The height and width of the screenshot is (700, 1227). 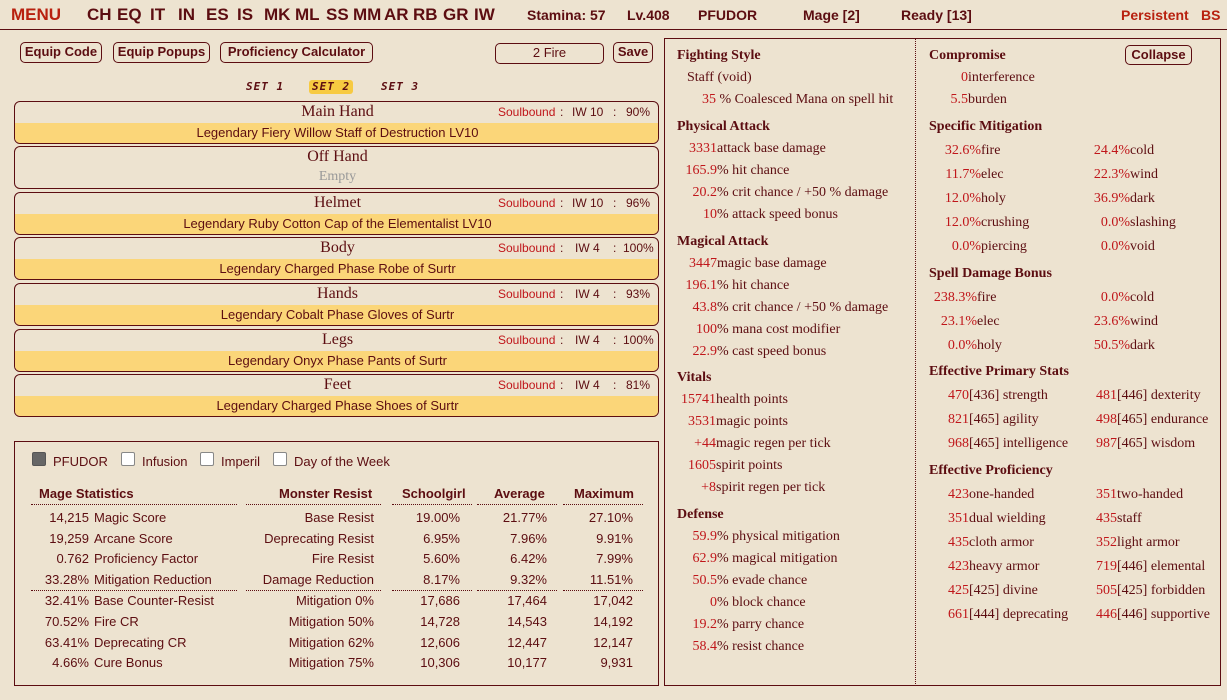 What do you see at coordinates (1007, 518) in the screenshot?
I see `stat-label: dual wielding` at bounding box center [1007, 518].